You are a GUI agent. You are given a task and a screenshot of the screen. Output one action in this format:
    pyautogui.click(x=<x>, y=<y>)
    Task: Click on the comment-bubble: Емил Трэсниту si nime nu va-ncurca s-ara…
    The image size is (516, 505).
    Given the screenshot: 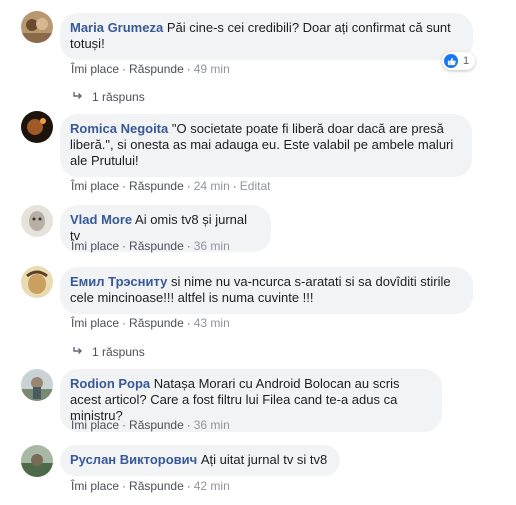 What is the action you would take?
    pyautogui.click(x=266, y=290)
    